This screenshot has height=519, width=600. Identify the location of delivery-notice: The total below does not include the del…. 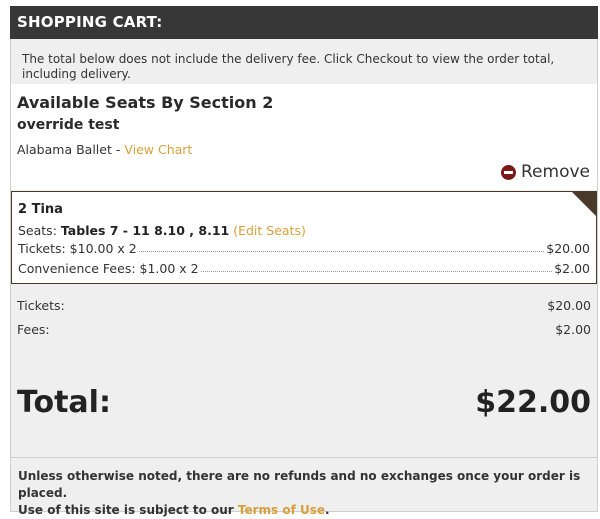
(288, 66).